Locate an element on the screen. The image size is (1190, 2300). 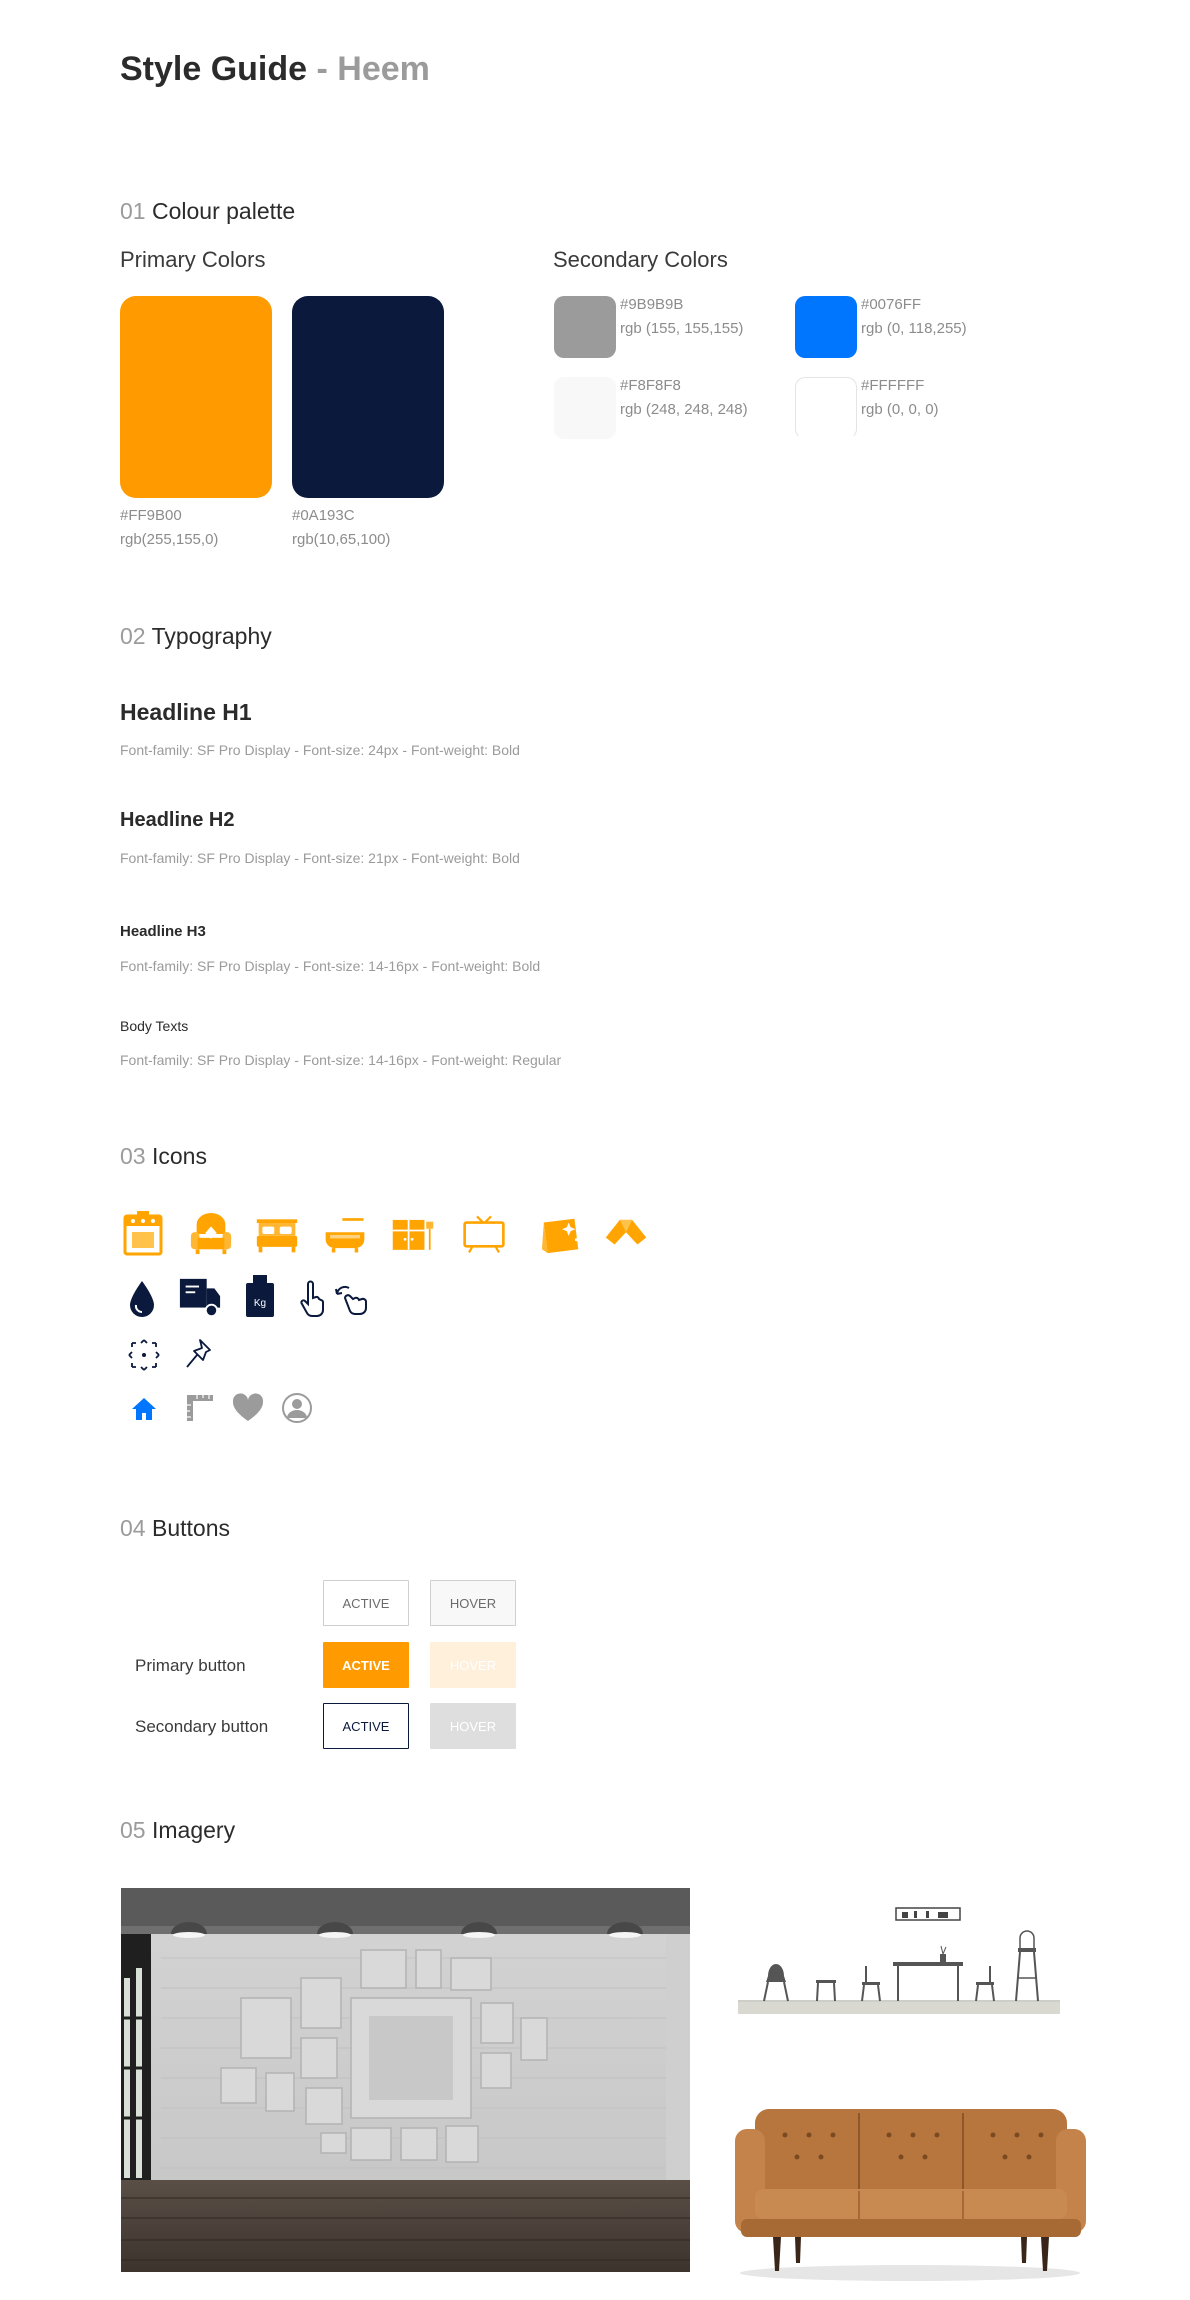
secondary-active-button: ACTIVE is located at coordinates (366, 1726).